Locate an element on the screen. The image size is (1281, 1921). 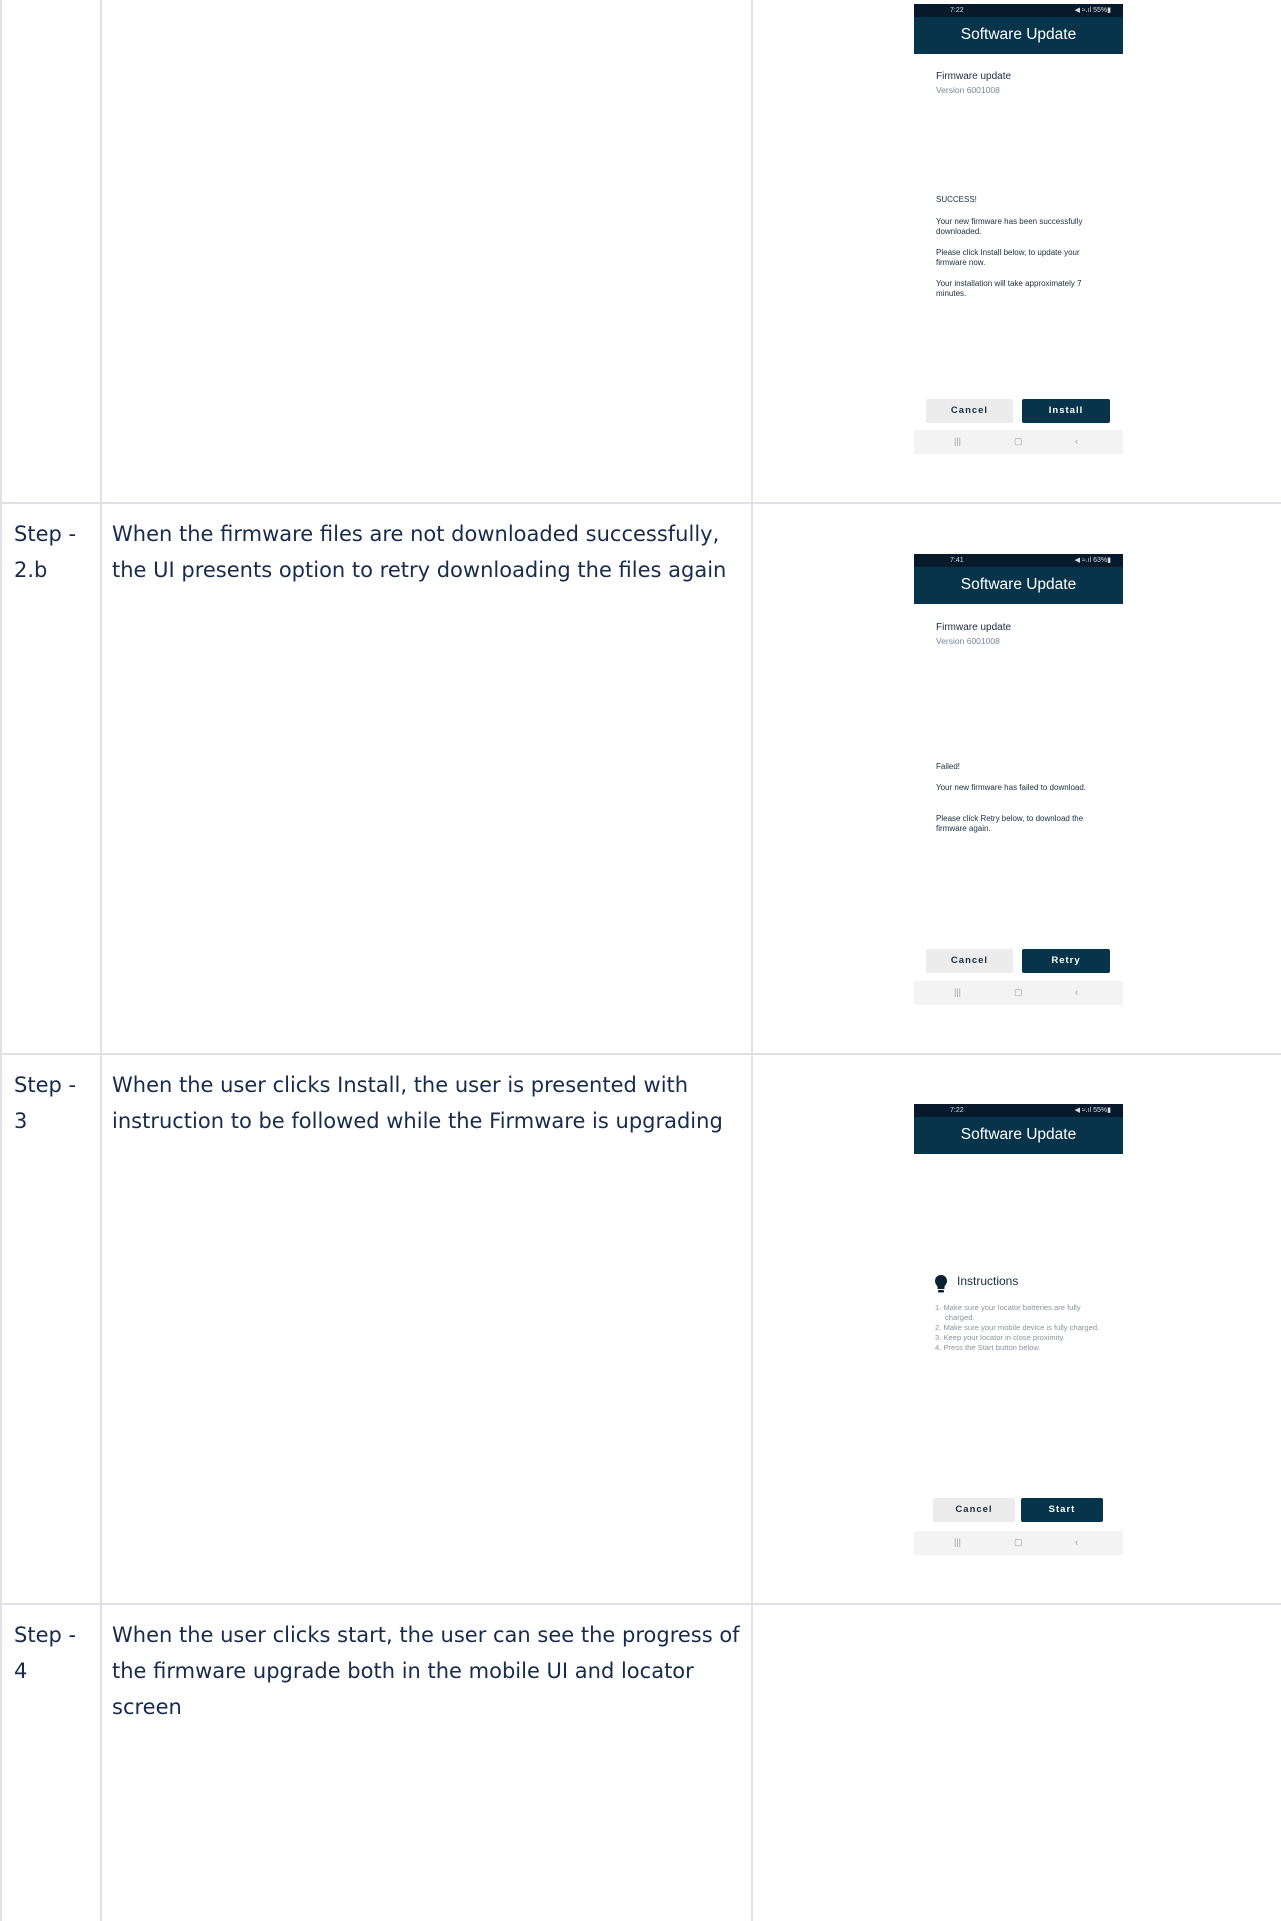
status-message: Failed! is located at coordinates (948, 766).